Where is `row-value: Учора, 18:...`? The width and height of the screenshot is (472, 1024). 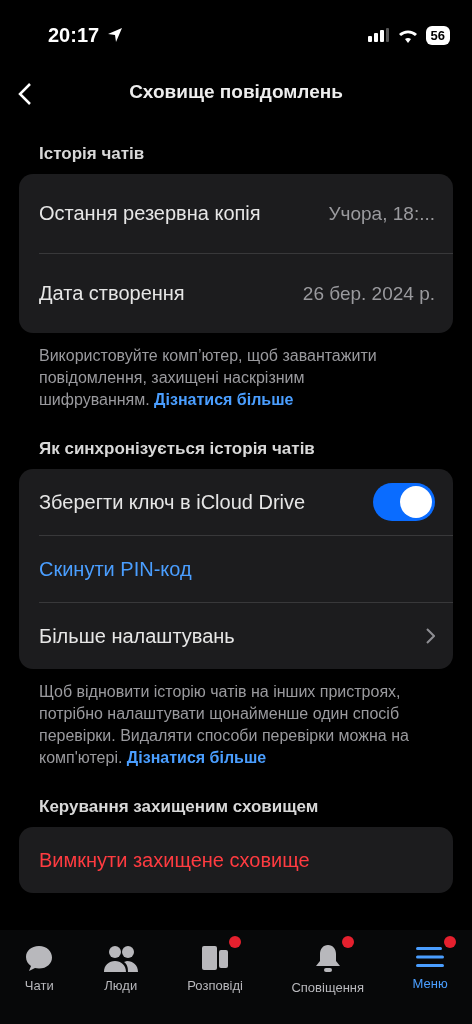 row-value: Учора, 18:... is located at coordinates (381, 213).